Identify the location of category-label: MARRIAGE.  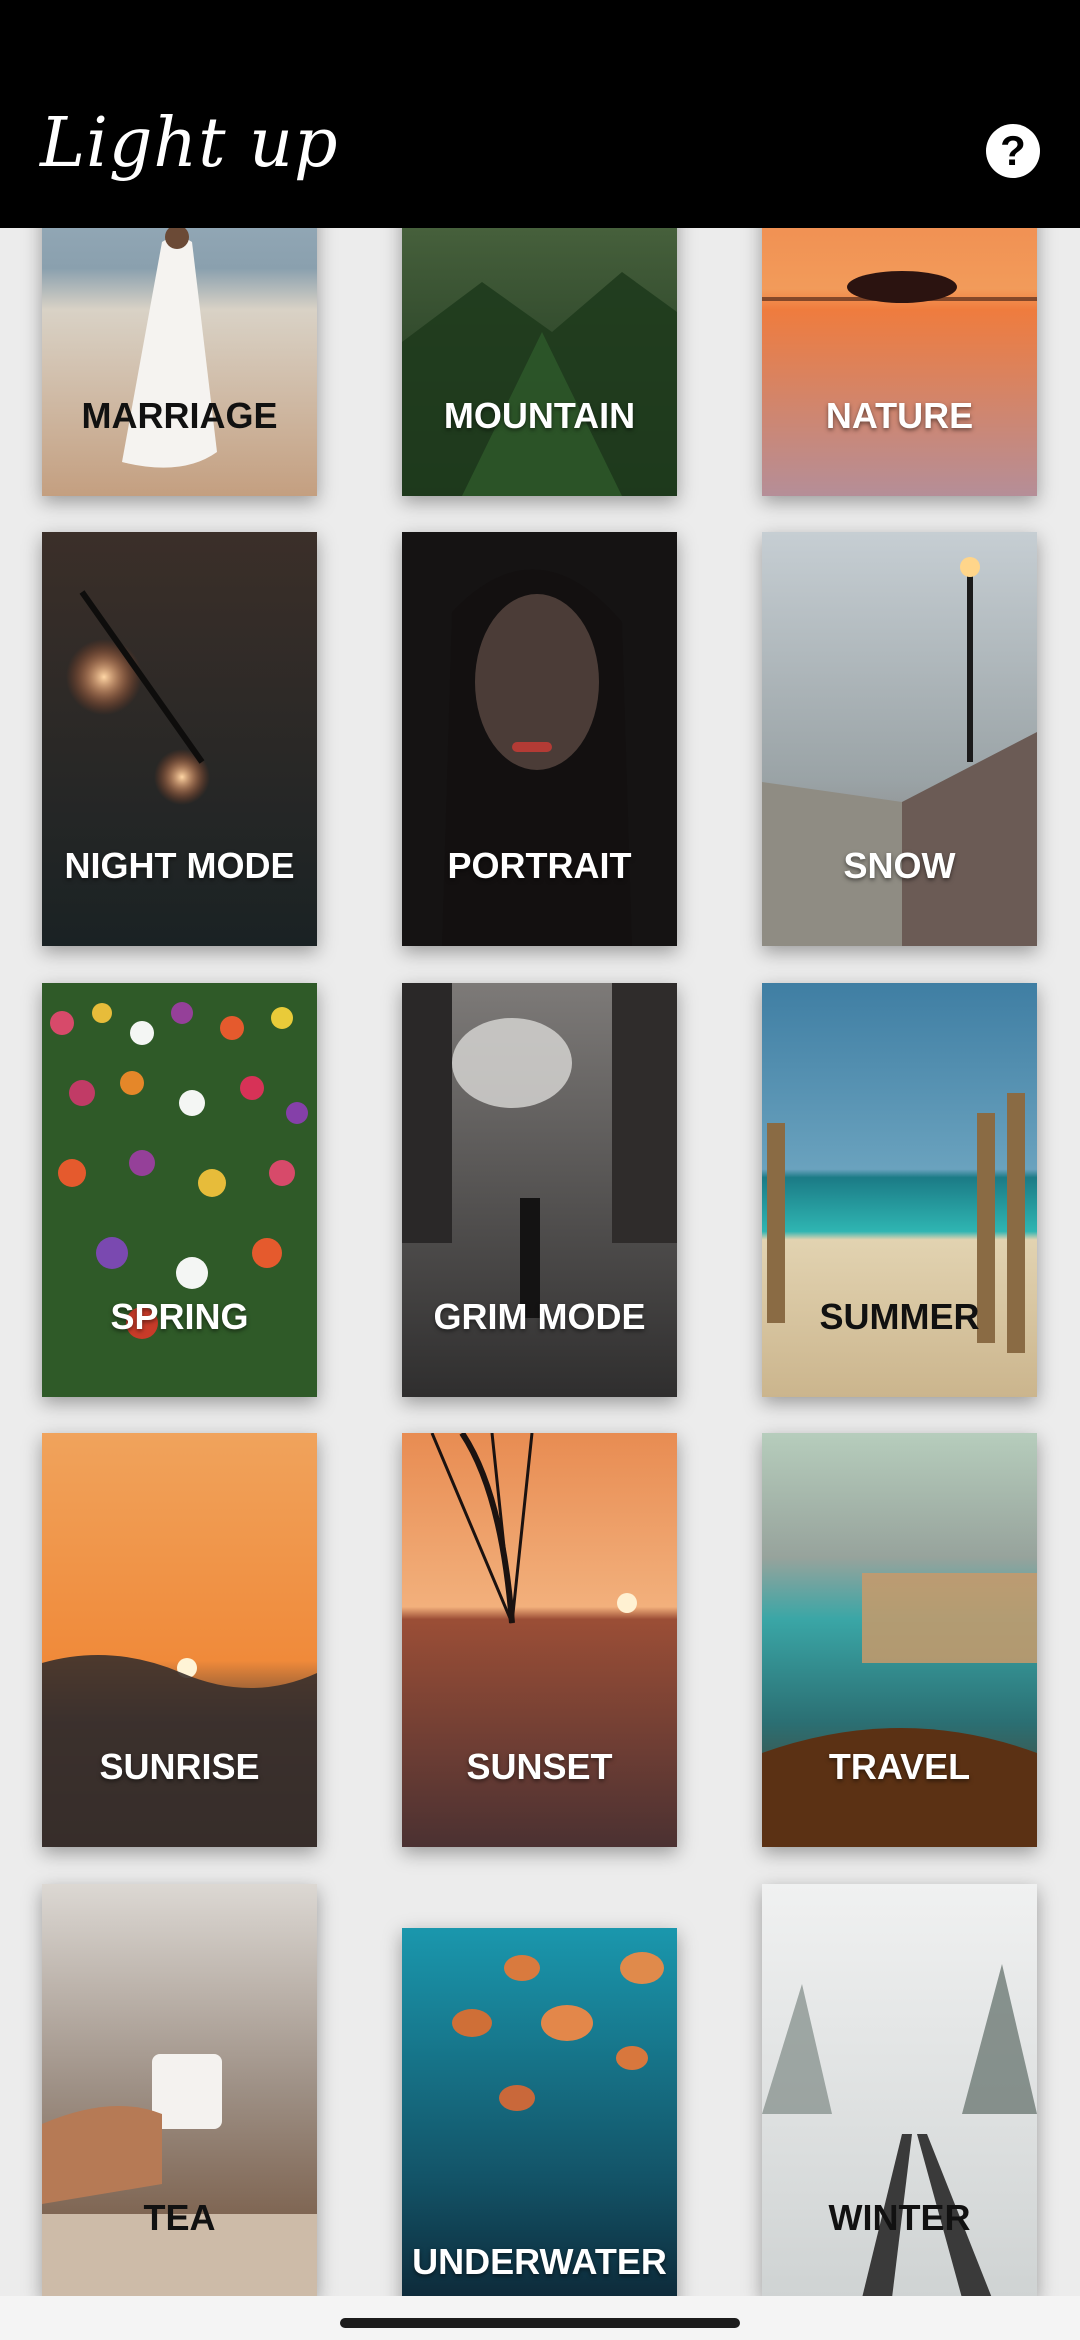
(179, 415).